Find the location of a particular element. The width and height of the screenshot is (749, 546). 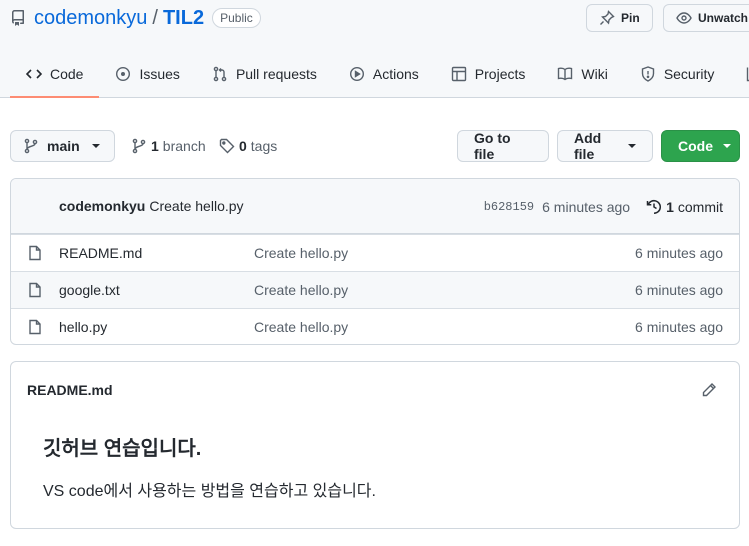

commits-history-link: 1 commit is located at coordinates (684, 207).